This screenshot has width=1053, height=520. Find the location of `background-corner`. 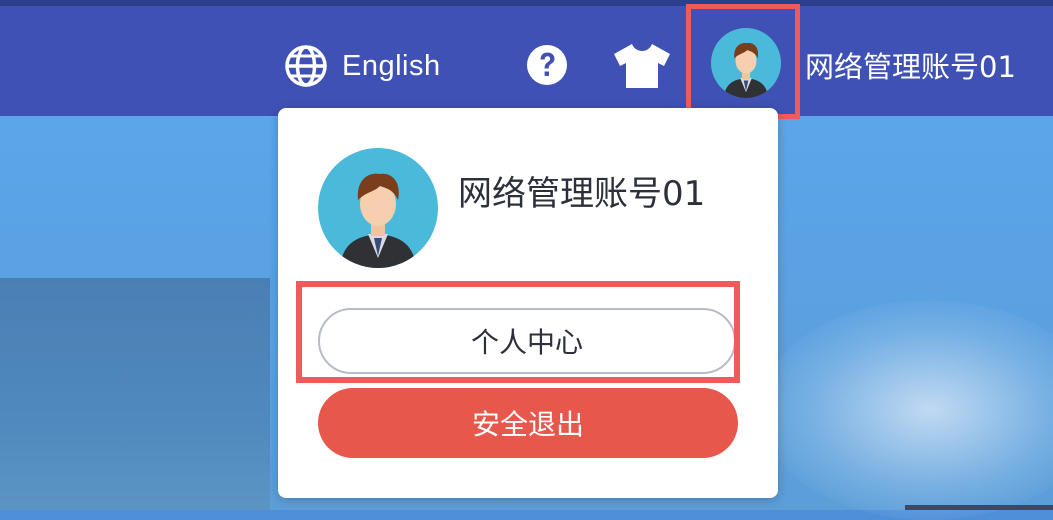

background-corner is located at coordinates (979, 507).